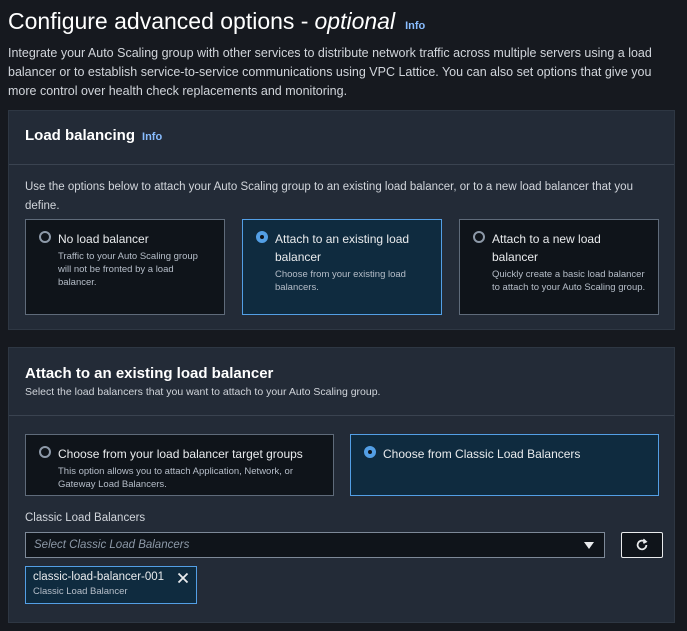  I want to click on refresh-icon, so click(642, 544).